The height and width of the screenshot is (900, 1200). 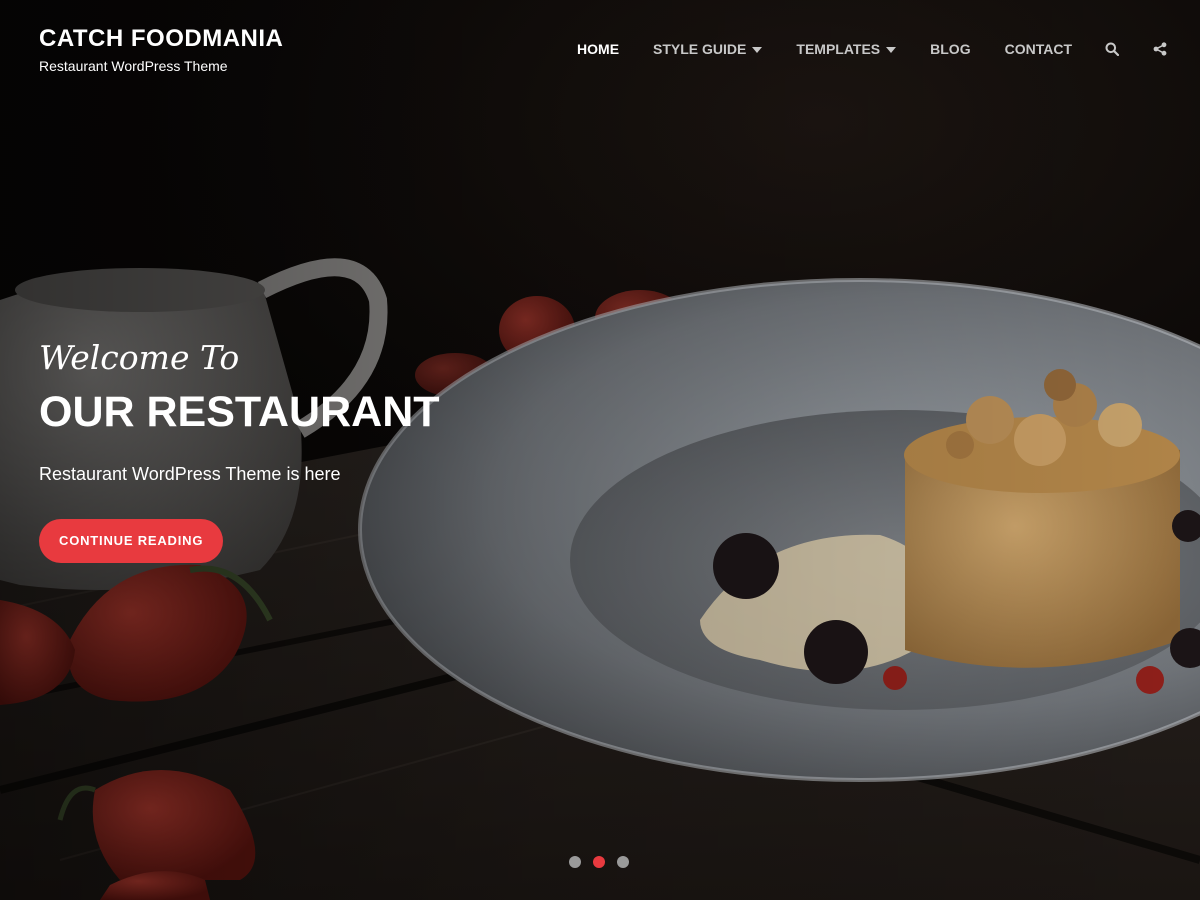 I want to click on nav-item-home: HOME, so click(x=598, y=49).